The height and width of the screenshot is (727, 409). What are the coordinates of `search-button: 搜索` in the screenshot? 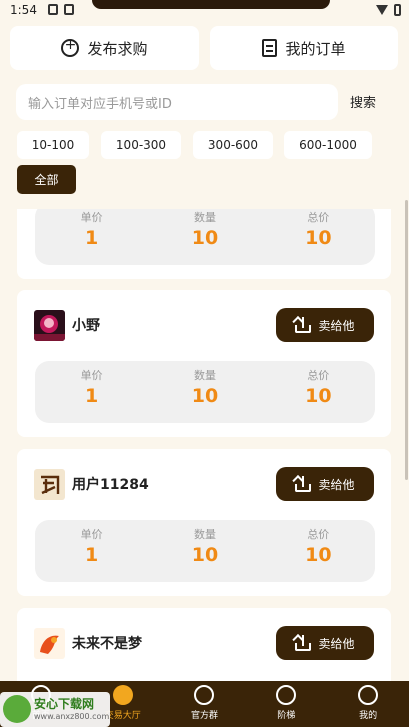 It's located at (363, 101).